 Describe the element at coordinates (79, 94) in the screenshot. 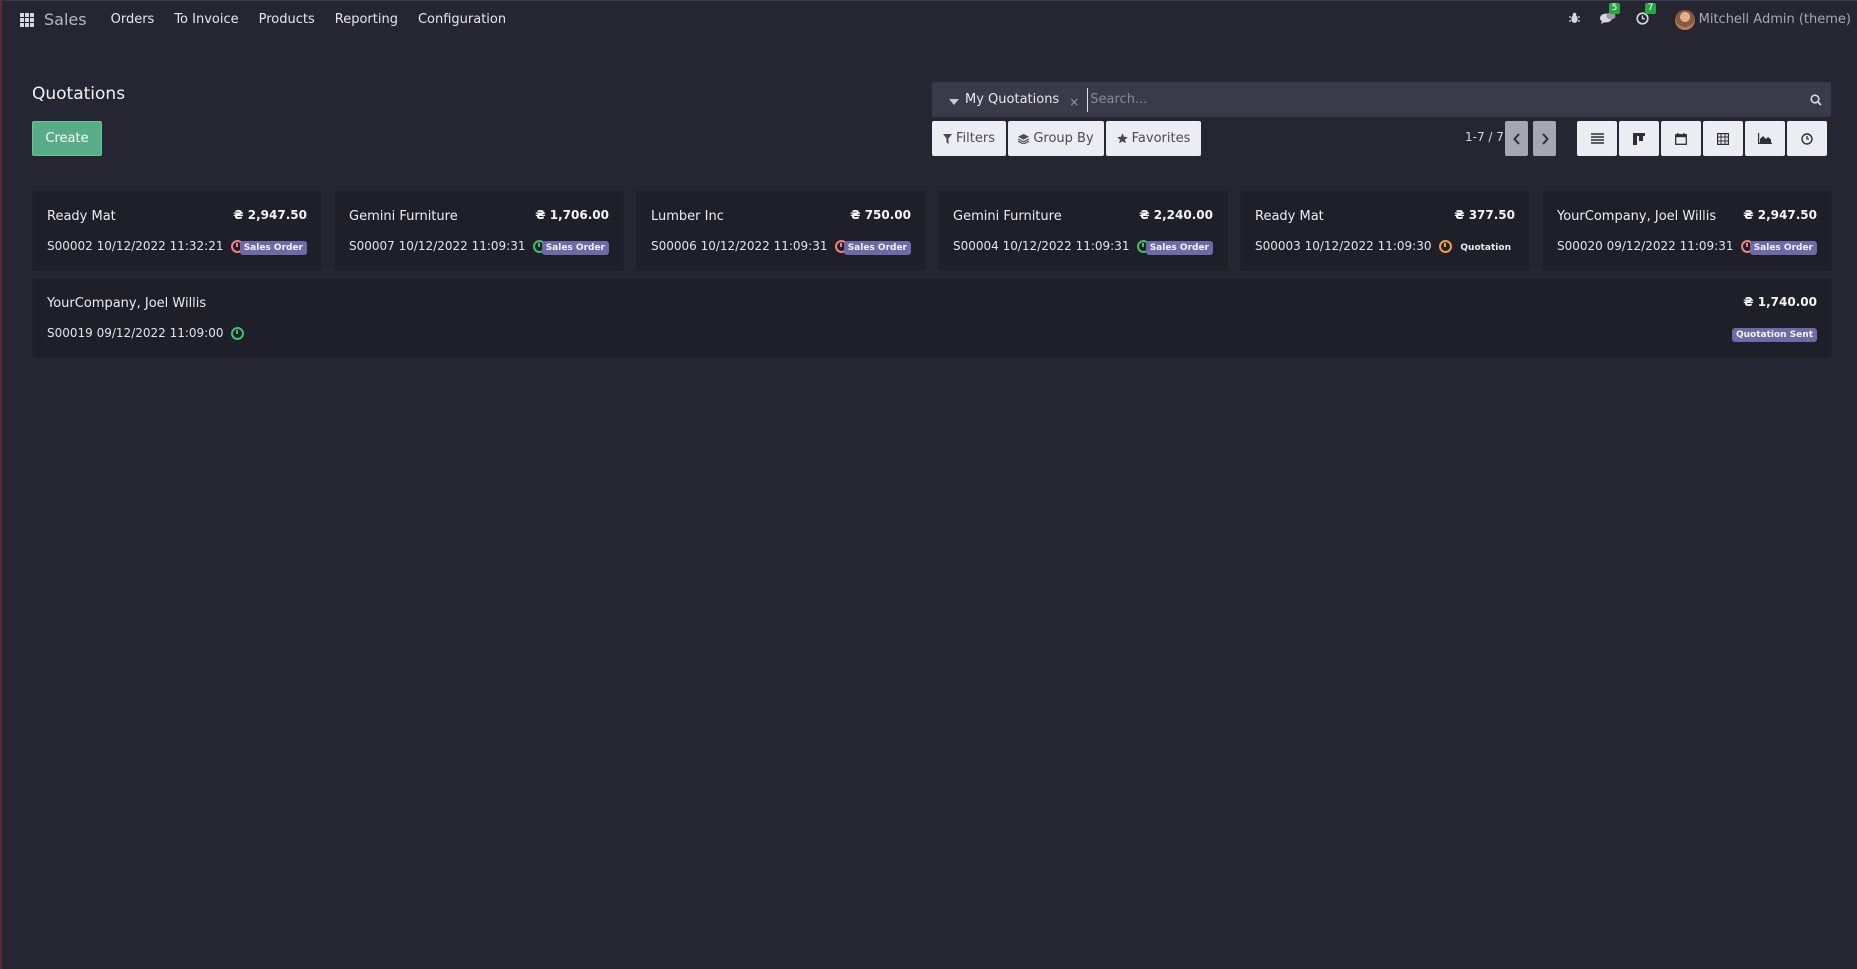

I see `page-title: Quotations` at that location.